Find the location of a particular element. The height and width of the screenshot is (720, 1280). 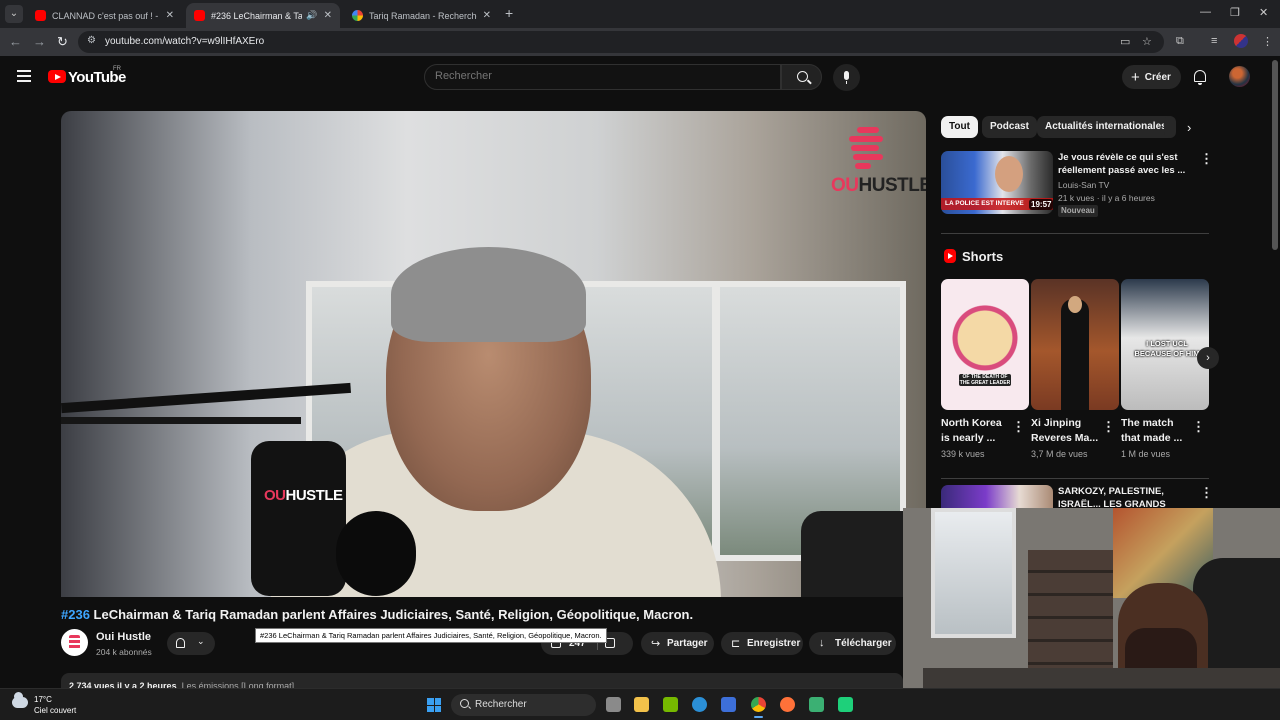

tab-clannad: CLANNAD c'est pas ouf ! - YouT ✕ is located at coordinates (104, 15).